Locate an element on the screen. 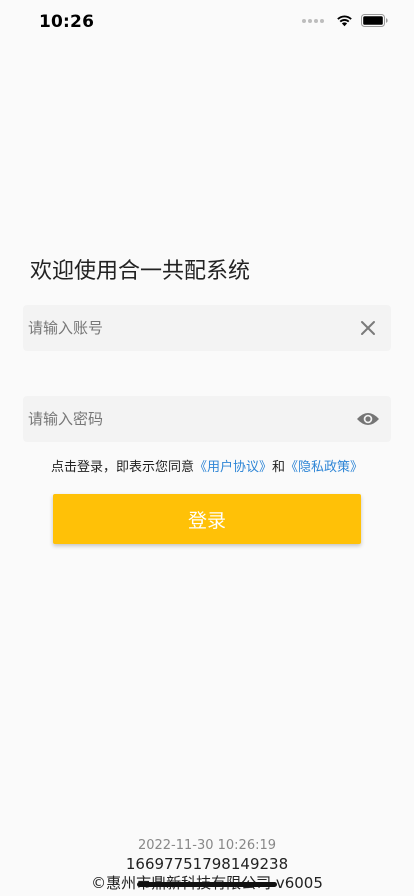 The height and width of the screenshot is (896, 414). password-field is located at coordinates (207, 419).